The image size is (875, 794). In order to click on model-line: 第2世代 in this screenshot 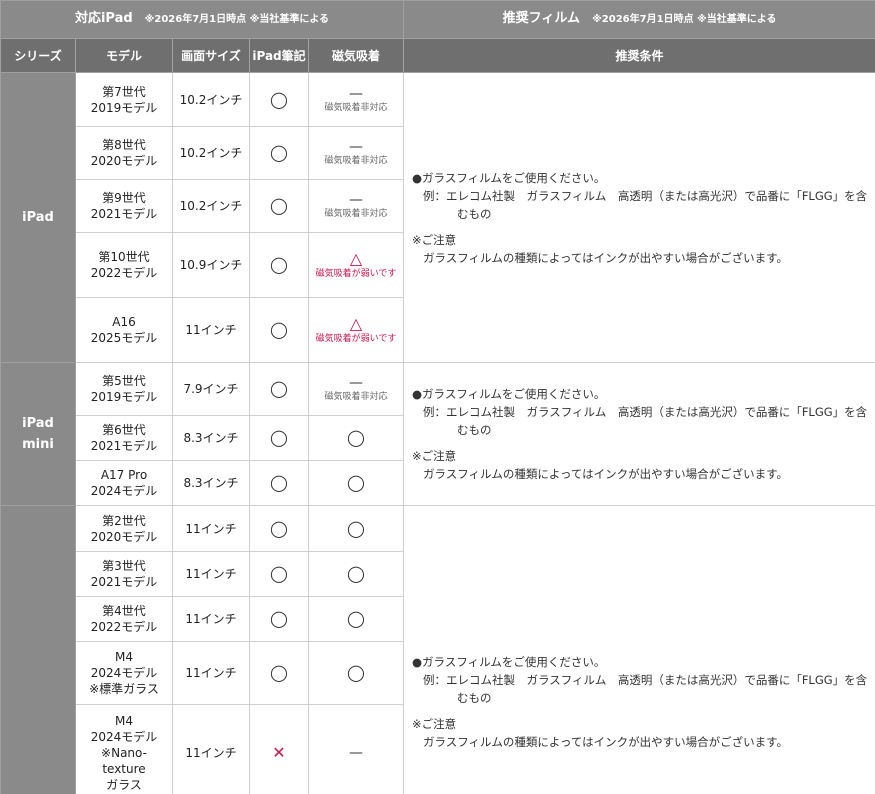, I will do `click(124, 520)`.